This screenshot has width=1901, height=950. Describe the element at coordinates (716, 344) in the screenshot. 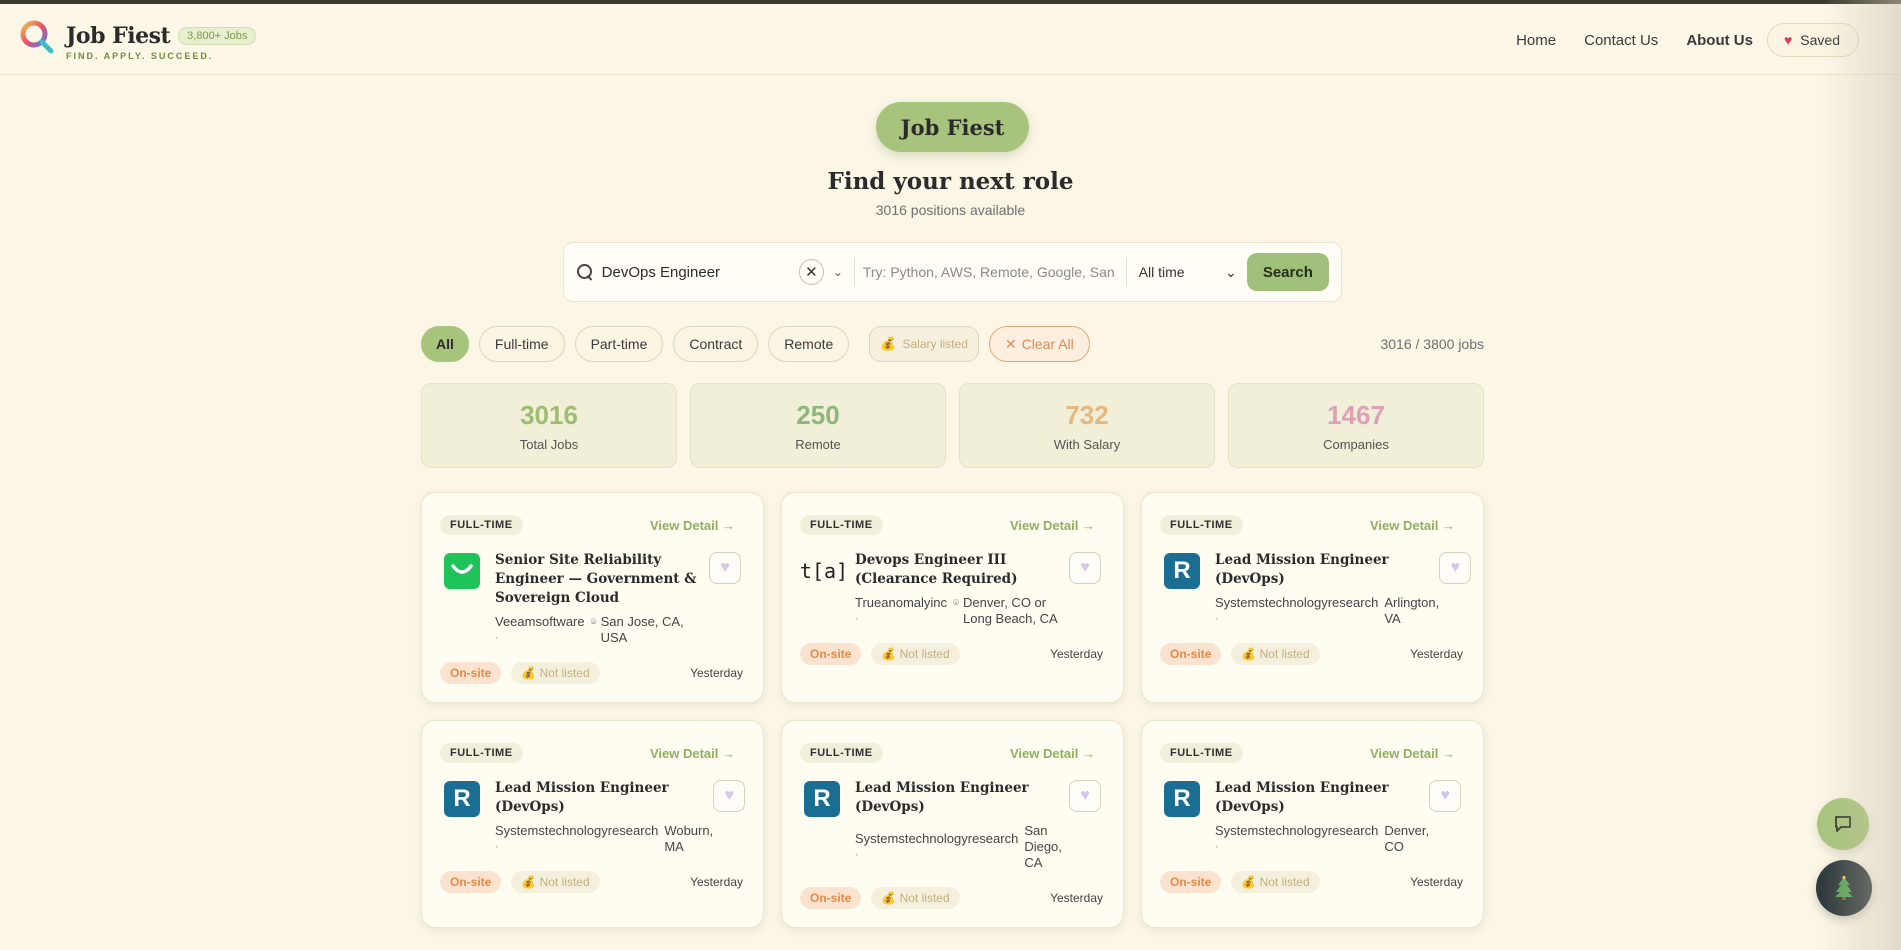

I see `filter-contract: Contract` at that location.